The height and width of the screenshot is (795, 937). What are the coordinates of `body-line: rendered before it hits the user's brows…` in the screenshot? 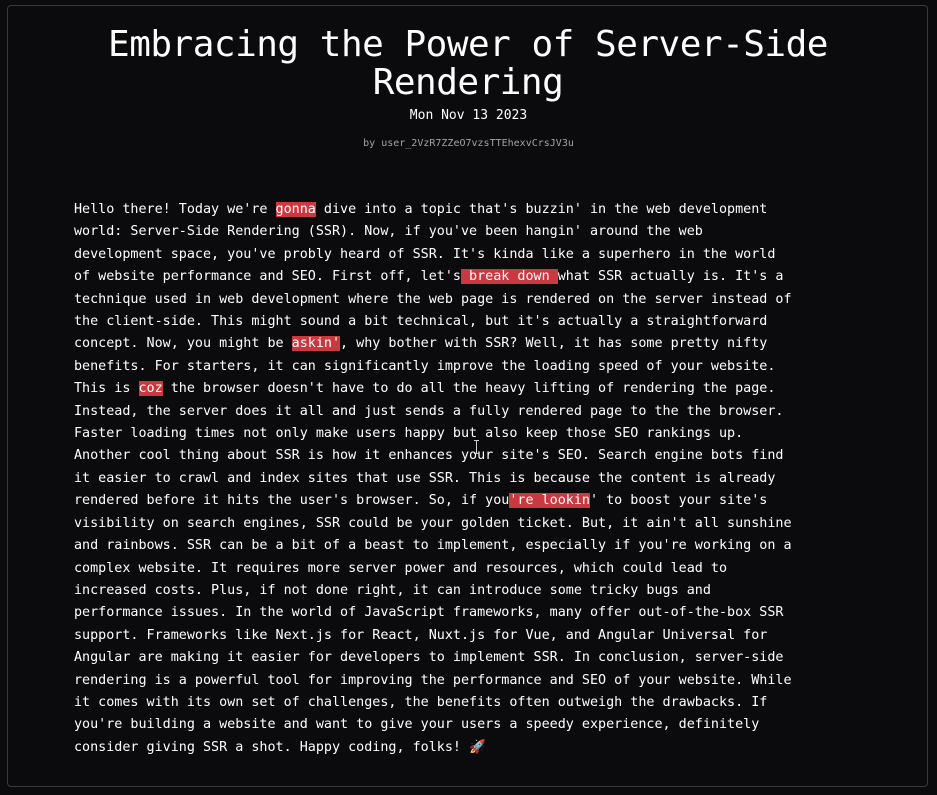 It's located at (474, 501).